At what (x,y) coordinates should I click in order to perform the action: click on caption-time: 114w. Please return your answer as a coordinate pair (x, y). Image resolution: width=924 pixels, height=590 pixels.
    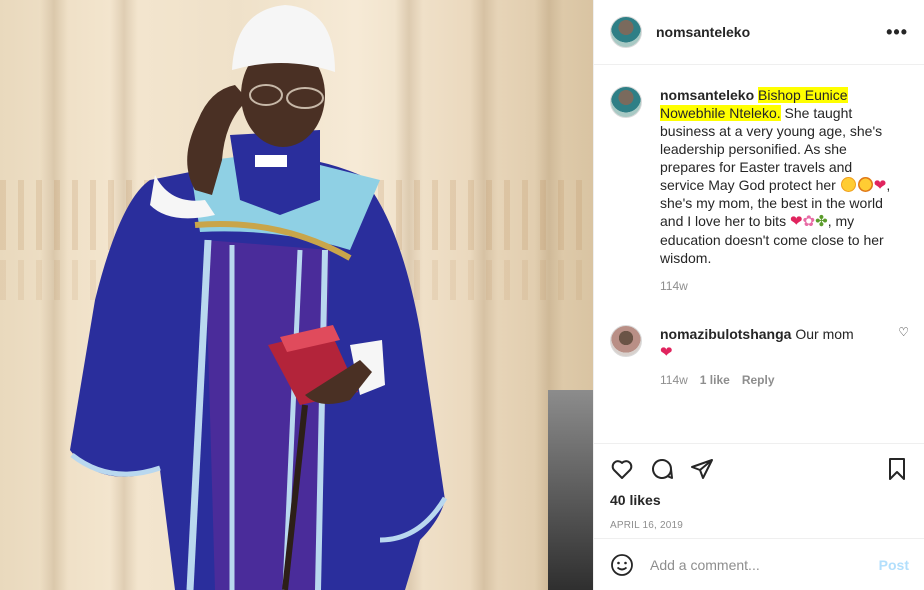
    Looking at the image, I should click on (674, 286).